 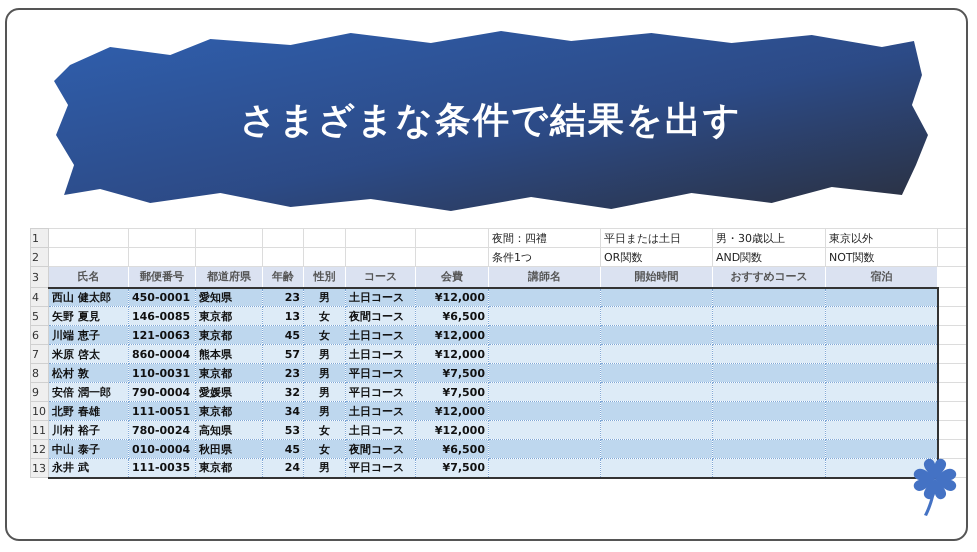 What do you see at coordinates (39, 430) in the screenshot?
I see `row-number: 11` at bounding box center [39, 430].